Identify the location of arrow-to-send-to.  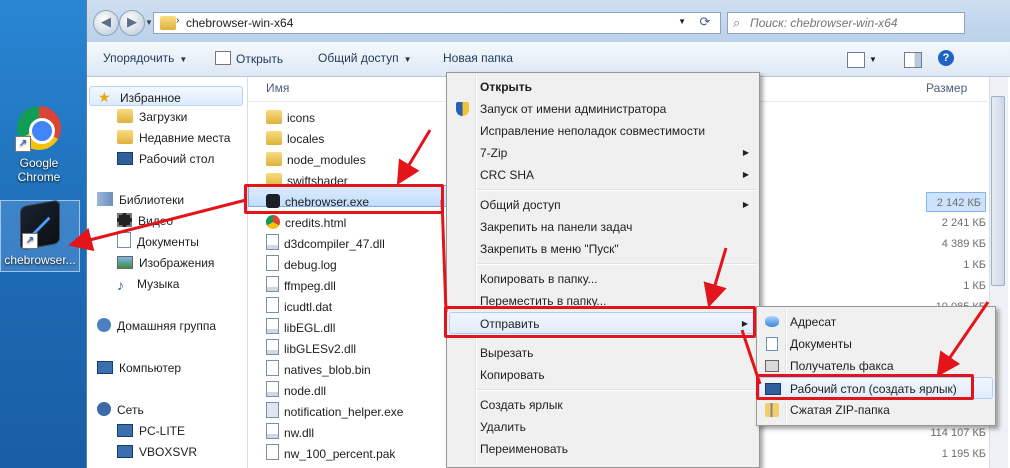
(715, 277).